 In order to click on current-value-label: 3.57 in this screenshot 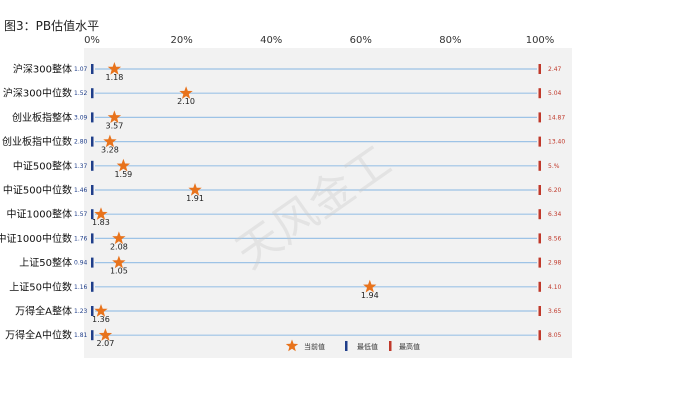, I will do `click(114, 125)`.